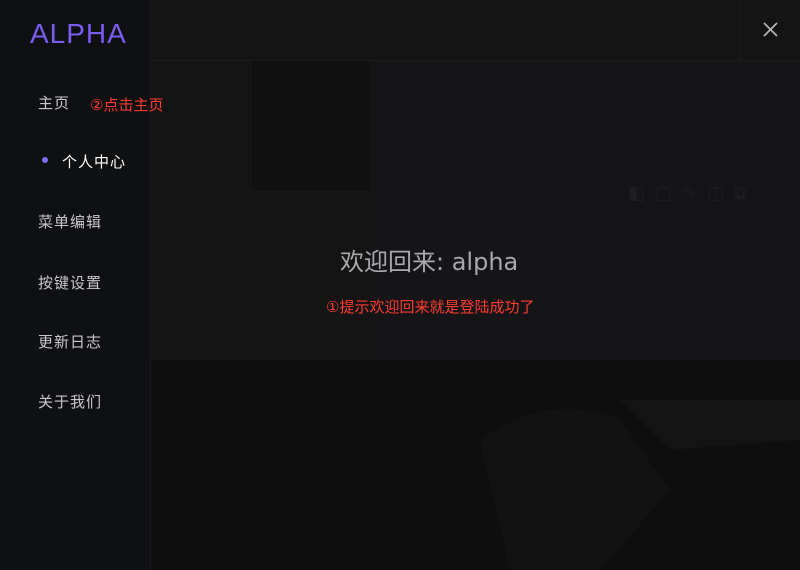 The width and height of the screenshot is (800, 570). What do you see at coordinates (430, 307) in the screenshot?
I see `annotation-login-success: ①提示欢迎回来就是登陆成功了` at bounding box center [430, 307].